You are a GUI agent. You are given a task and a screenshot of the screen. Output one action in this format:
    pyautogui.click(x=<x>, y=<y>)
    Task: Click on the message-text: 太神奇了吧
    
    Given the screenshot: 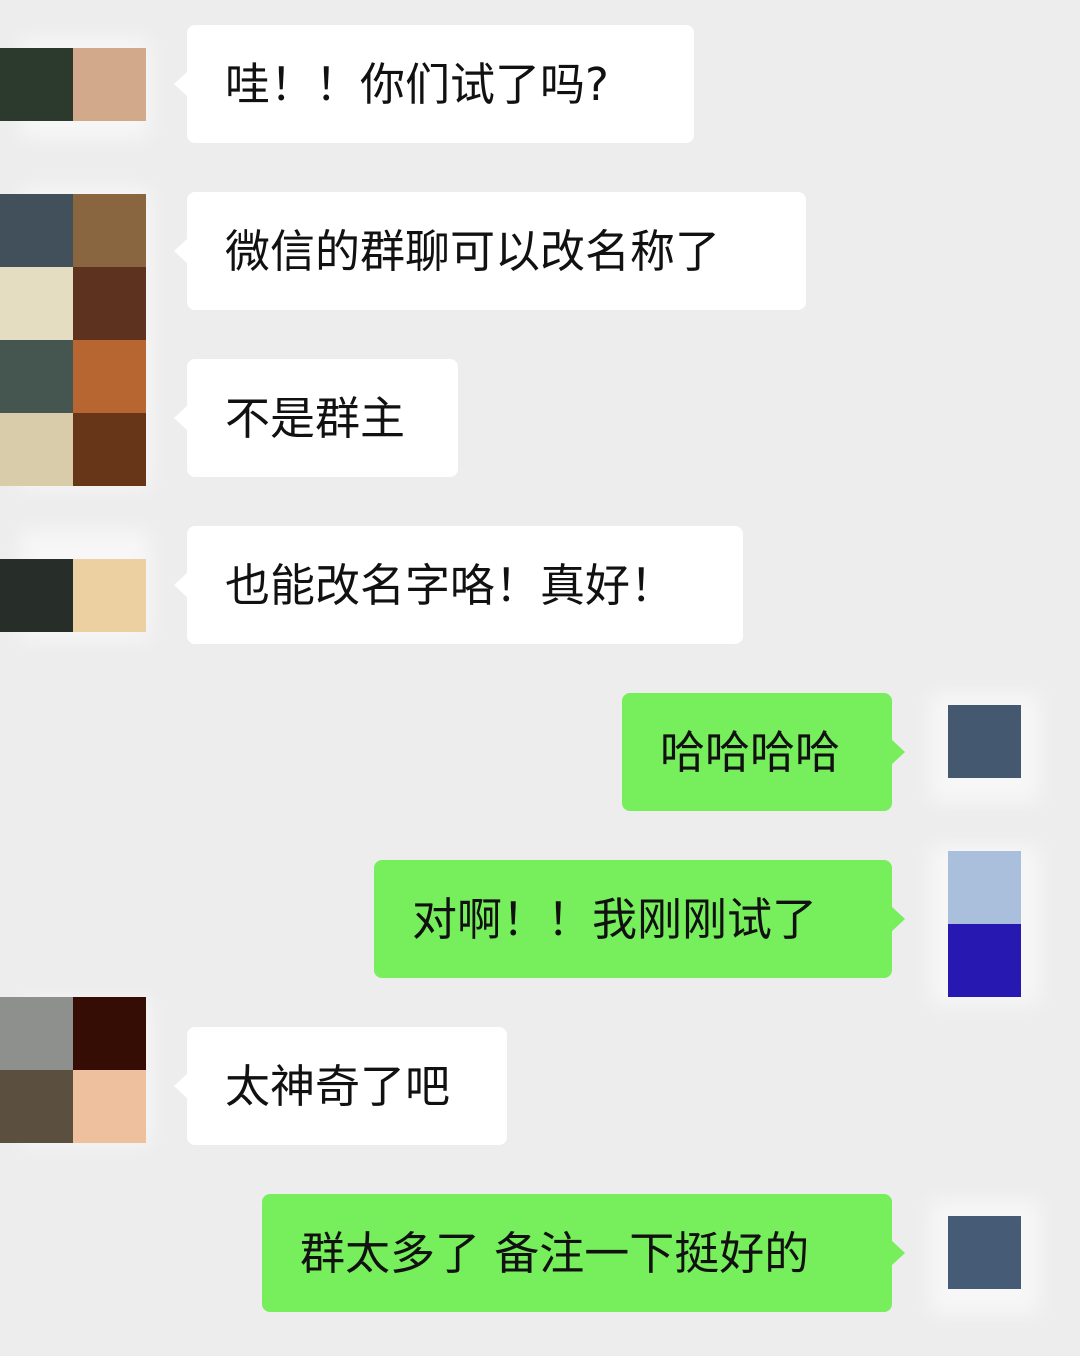 What is the action you would take?
    pyautogui.click(x=338, y=1086)
    